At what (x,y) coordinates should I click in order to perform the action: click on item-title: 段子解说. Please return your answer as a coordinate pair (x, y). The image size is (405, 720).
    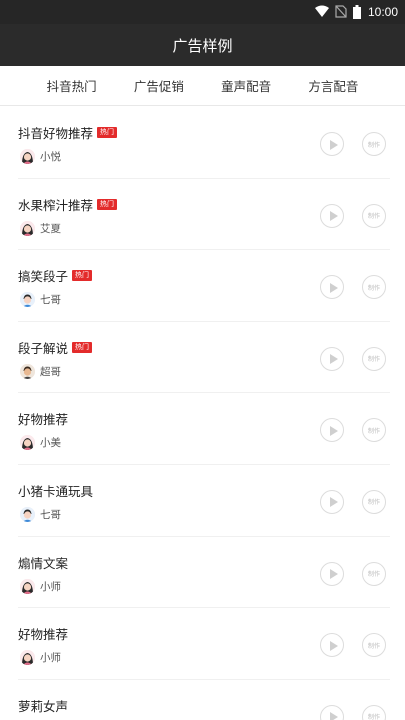
    Looking at the image, I should click on (43, 348).